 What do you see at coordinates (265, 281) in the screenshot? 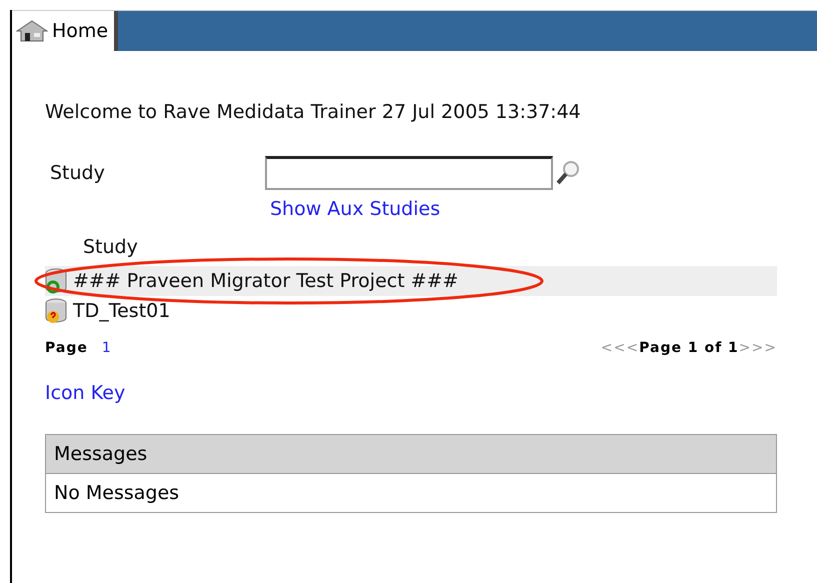
I see `study-name: ### Praveen Migrator Test Project ###` at bounding box center [265, 281].